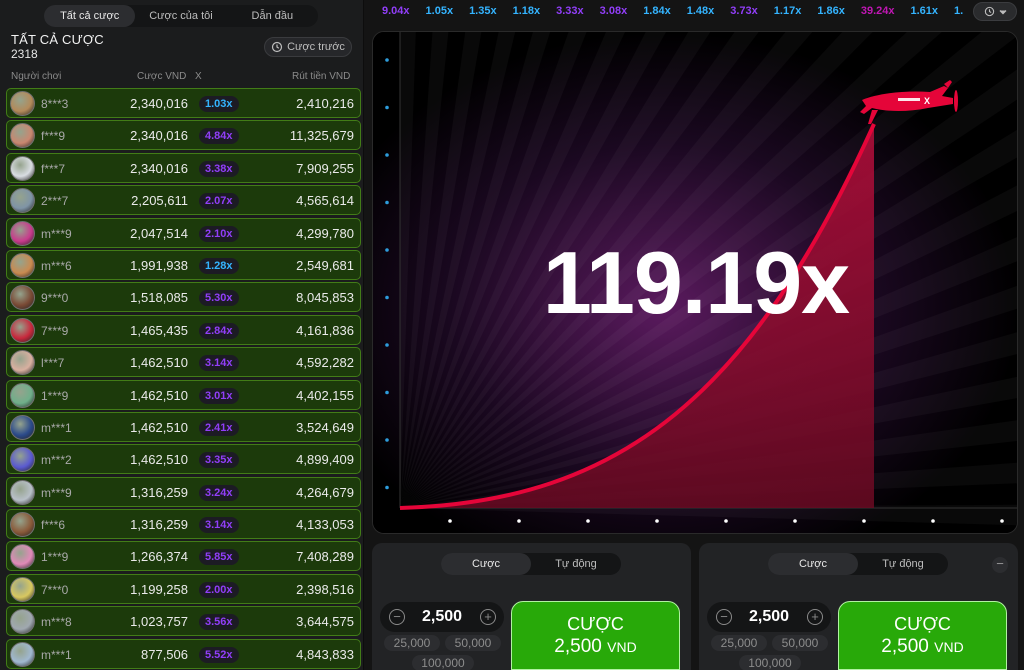  Describe the element at coordinates (55, 589) in the screenshot. I see `player-name: 7***0` at that location.